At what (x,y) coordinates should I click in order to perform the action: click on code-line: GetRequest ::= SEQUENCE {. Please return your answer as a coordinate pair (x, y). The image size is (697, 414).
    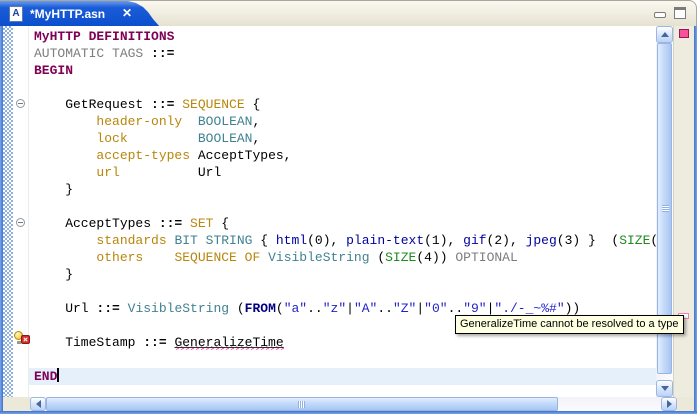
    Looking at the image, I should click on (342, 104).